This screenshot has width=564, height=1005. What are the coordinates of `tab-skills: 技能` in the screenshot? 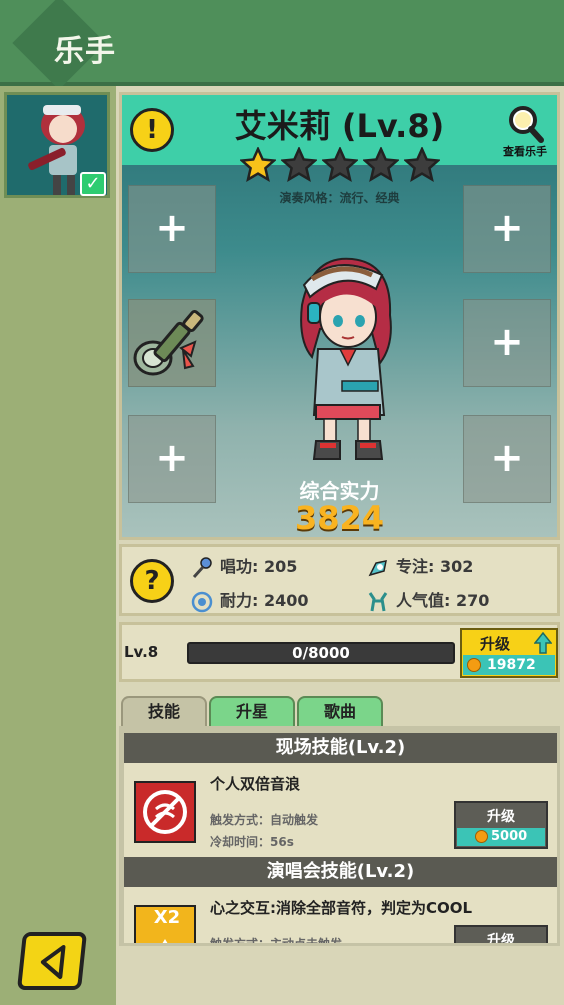 It's located at (164, 712).